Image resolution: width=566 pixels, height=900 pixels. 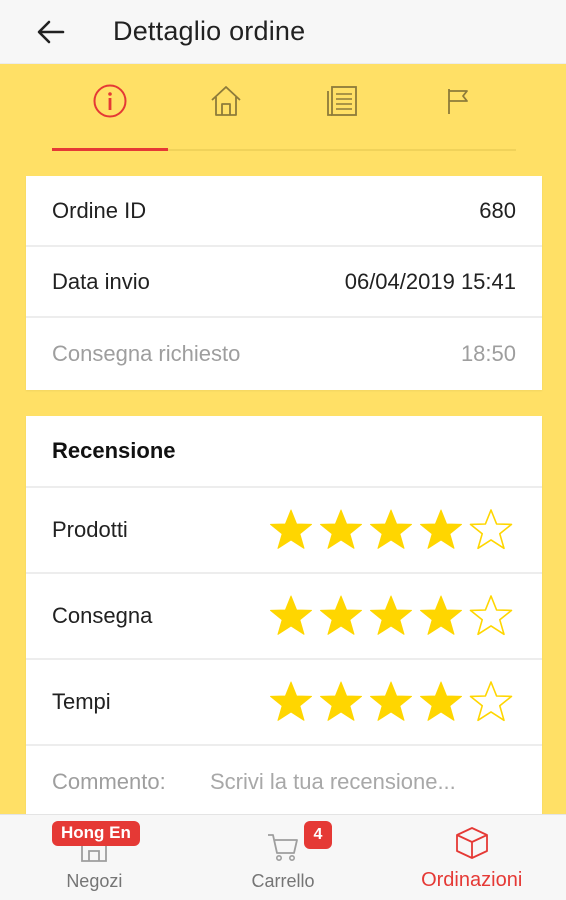 I want to click on sent-date-row: Data invio 06/04/2019 15:41, so click(x=284, y=282).